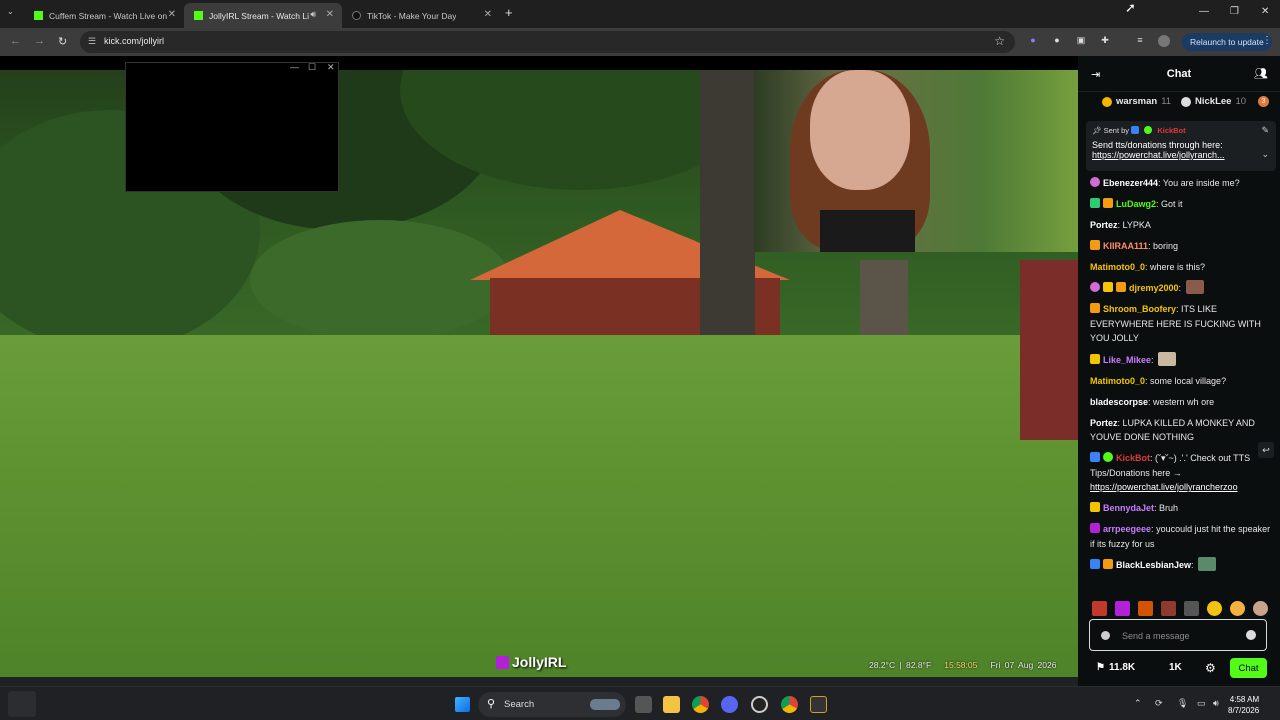 The width and height of the screenshot is (1280, 720). What do you see at coordinates (1081, 41) in the screenshot?
I see `extension-icon: ▣` at bounding box center [1081, 41].